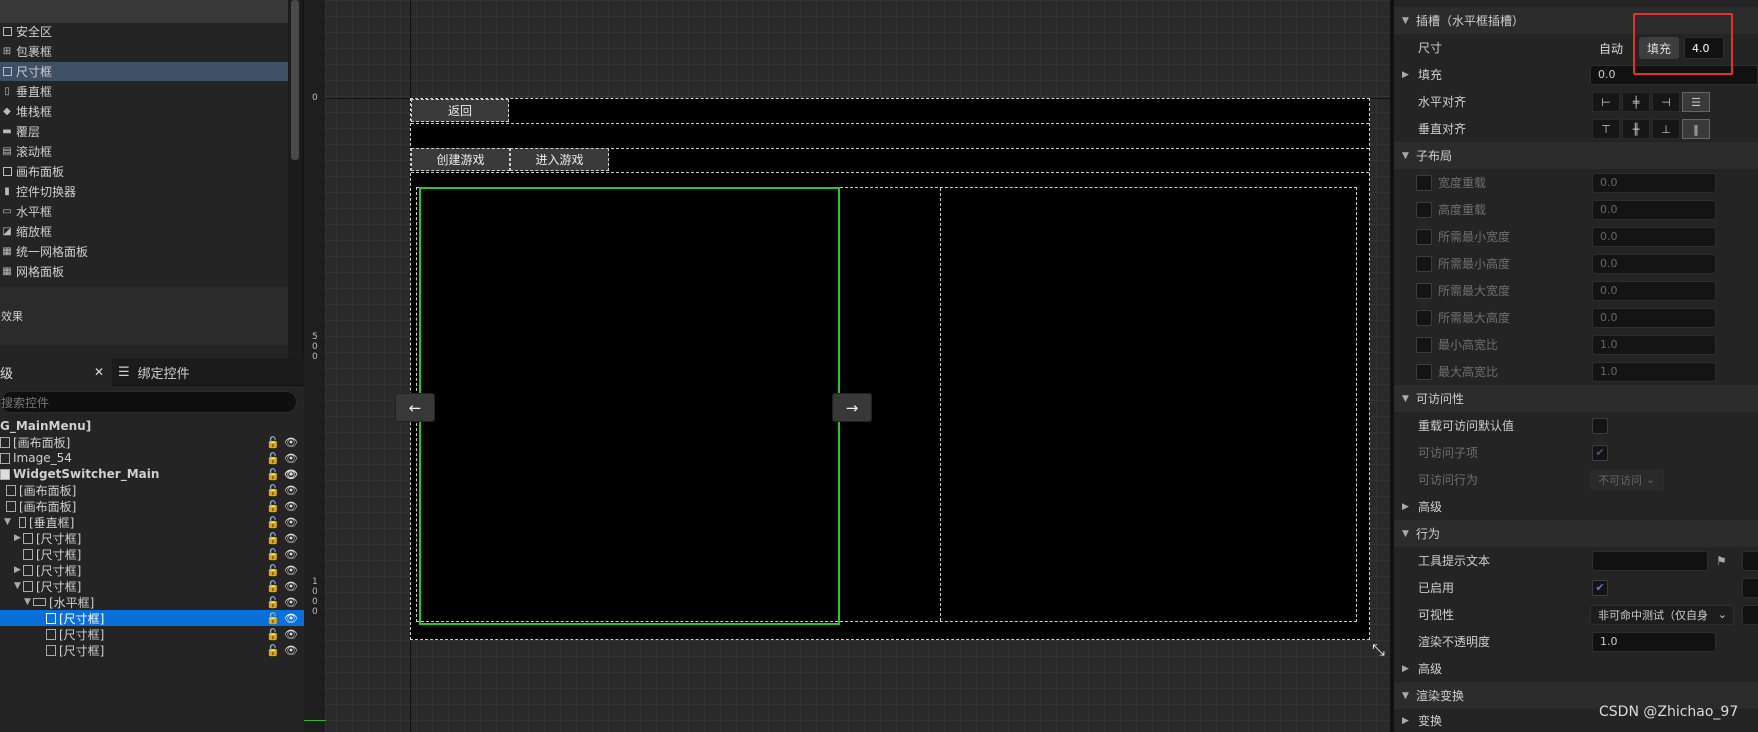 This screenshot has width=1758, height=732. Describe the element at coordinates (152, 474) in the screenshot. I see `tree-row: WidgetSwitcher_Main 🔓 👁` at that location.